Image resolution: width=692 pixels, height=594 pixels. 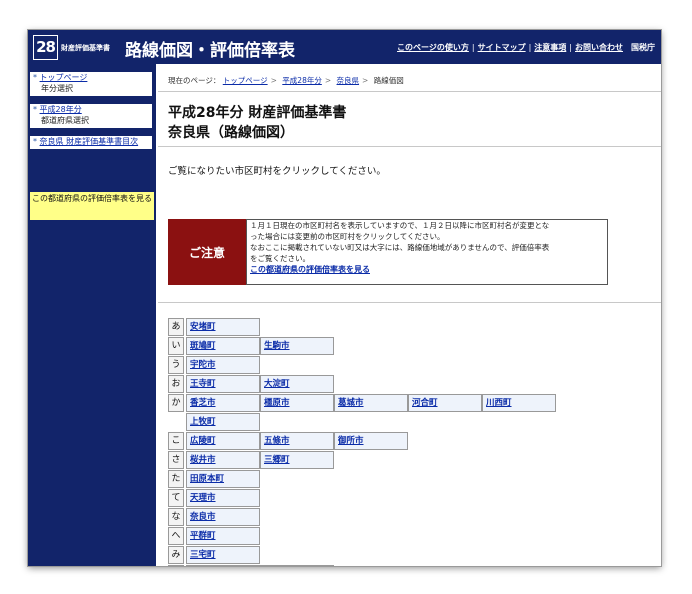 What do you see at coordinates (45, 47) in the screenshot?
I see `logo-number: 28` at bounding box center [45, 47].